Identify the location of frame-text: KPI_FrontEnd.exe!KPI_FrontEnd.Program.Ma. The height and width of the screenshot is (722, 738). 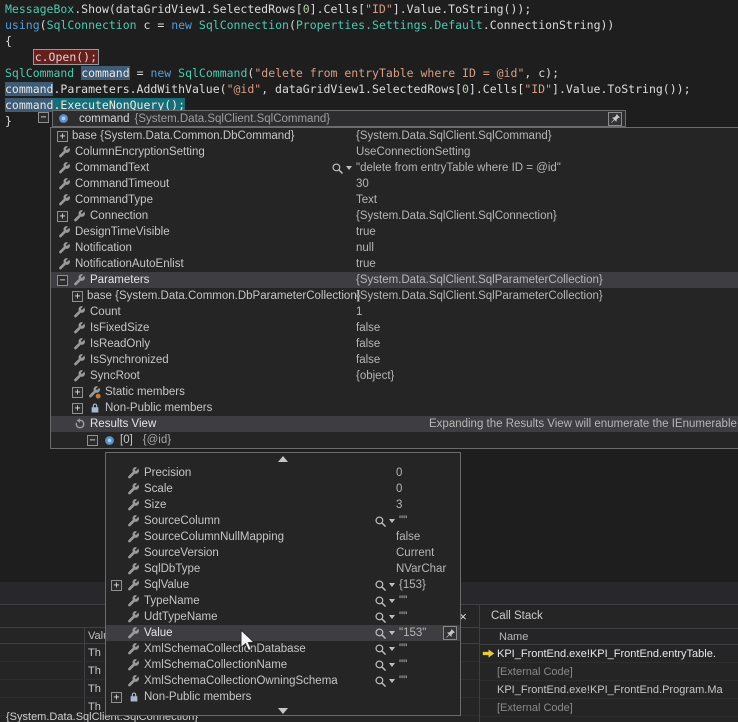
(610, 689).